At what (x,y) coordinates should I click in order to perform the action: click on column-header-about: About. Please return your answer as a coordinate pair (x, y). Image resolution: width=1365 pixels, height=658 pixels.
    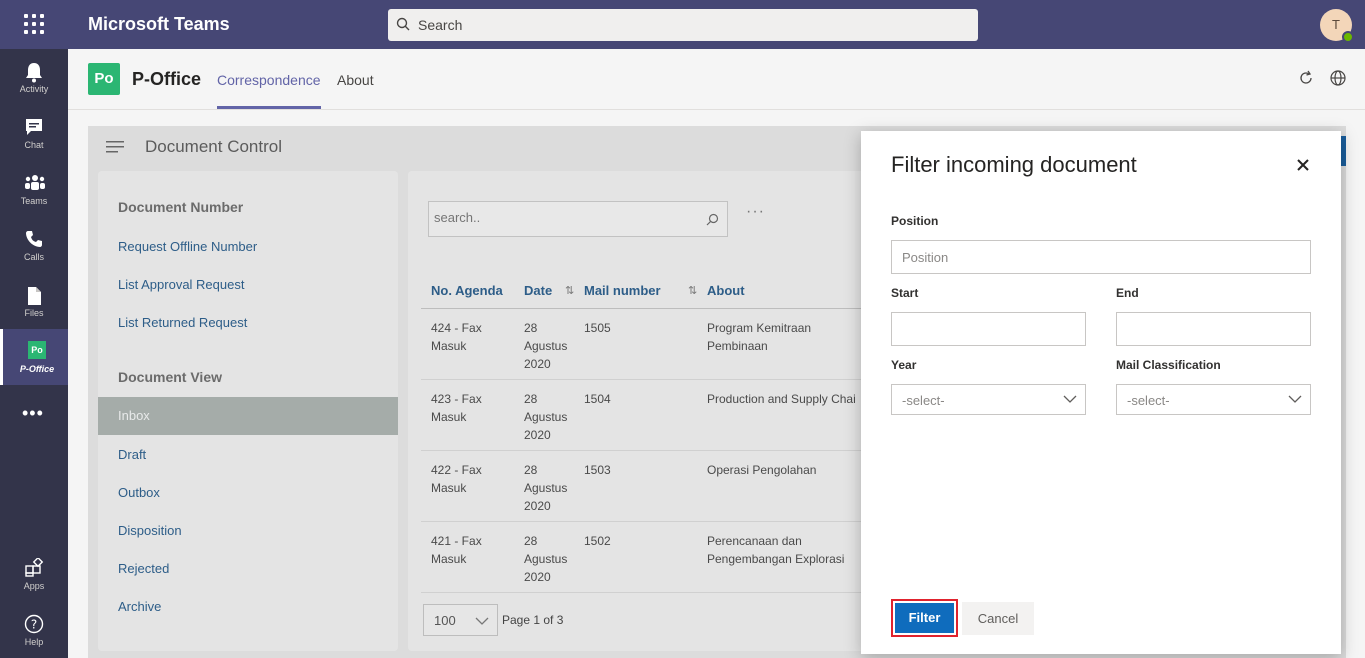
    Looking at the image, I should click on (726, 290).